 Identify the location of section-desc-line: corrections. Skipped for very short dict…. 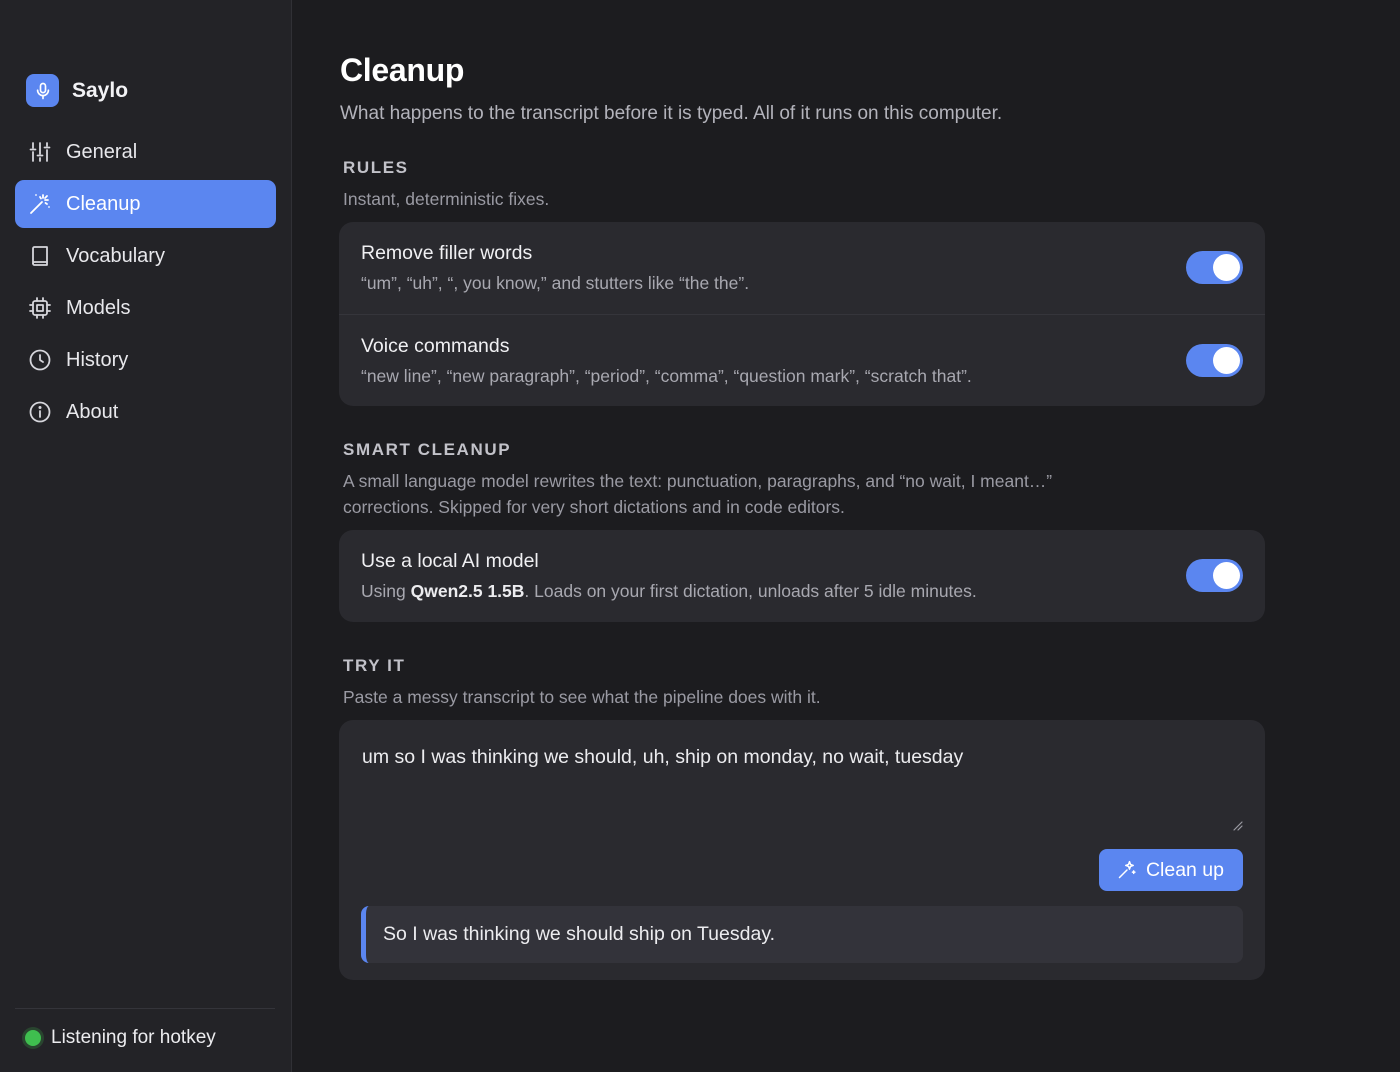
(594, 507).